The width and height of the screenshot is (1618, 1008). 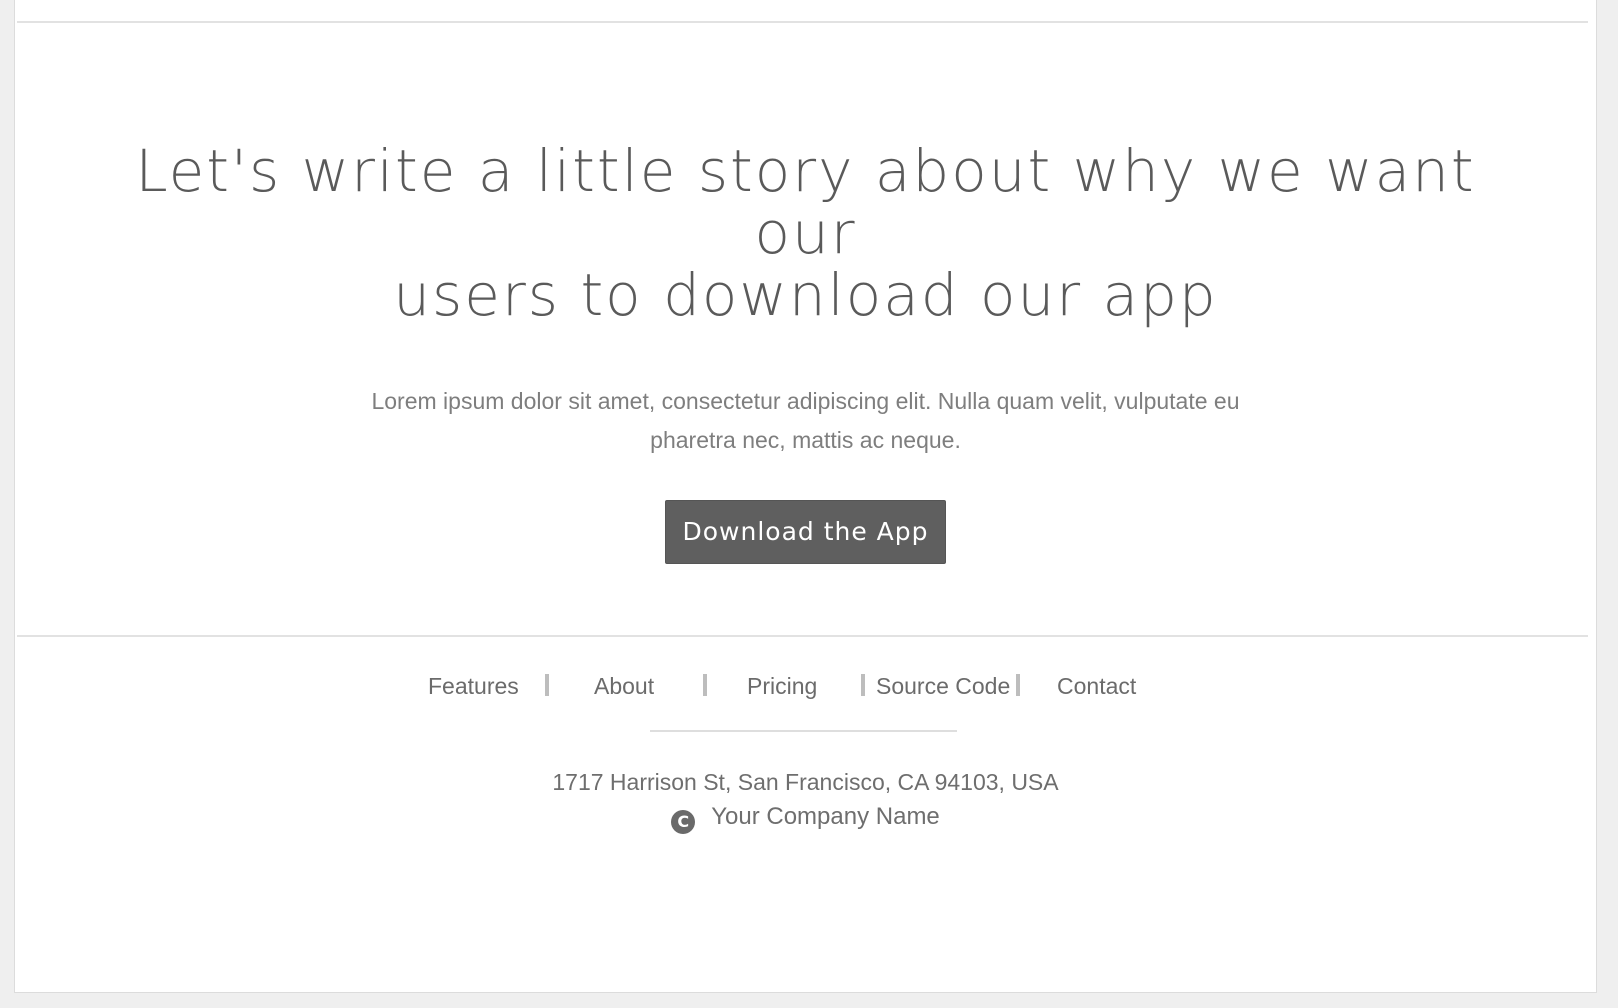 I want to click on company-name: Your Company Name, so click(x=825, y=816).